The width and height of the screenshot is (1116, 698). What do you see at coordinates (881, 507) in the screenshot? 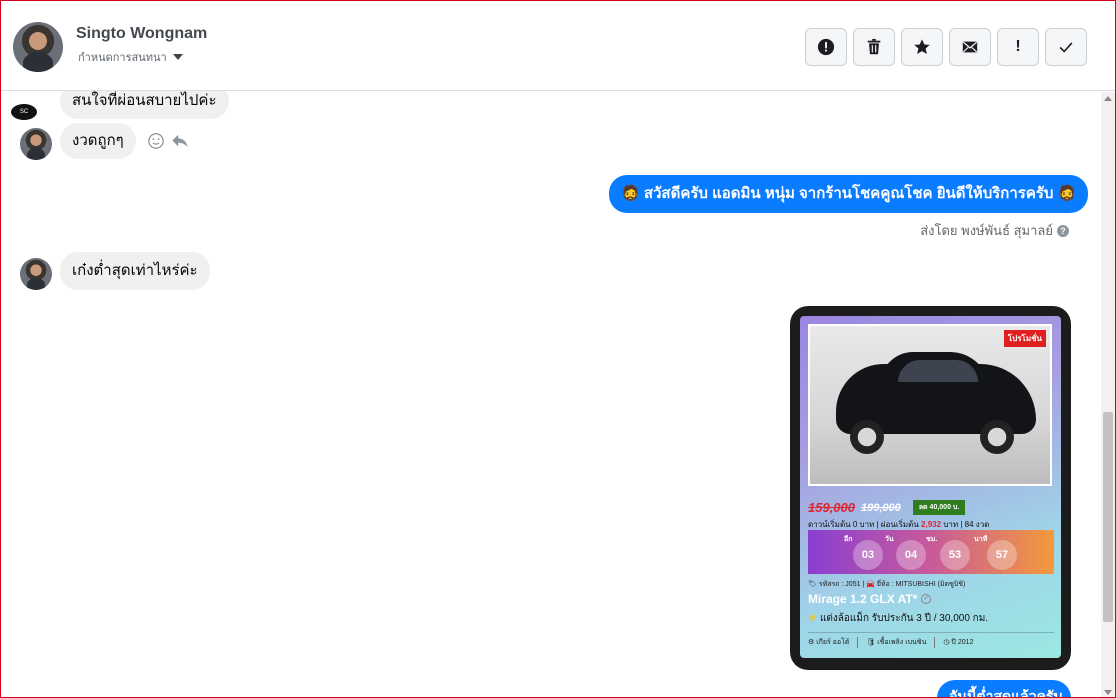
I see `original-price: 199,000` at bounding box center [881, 507].